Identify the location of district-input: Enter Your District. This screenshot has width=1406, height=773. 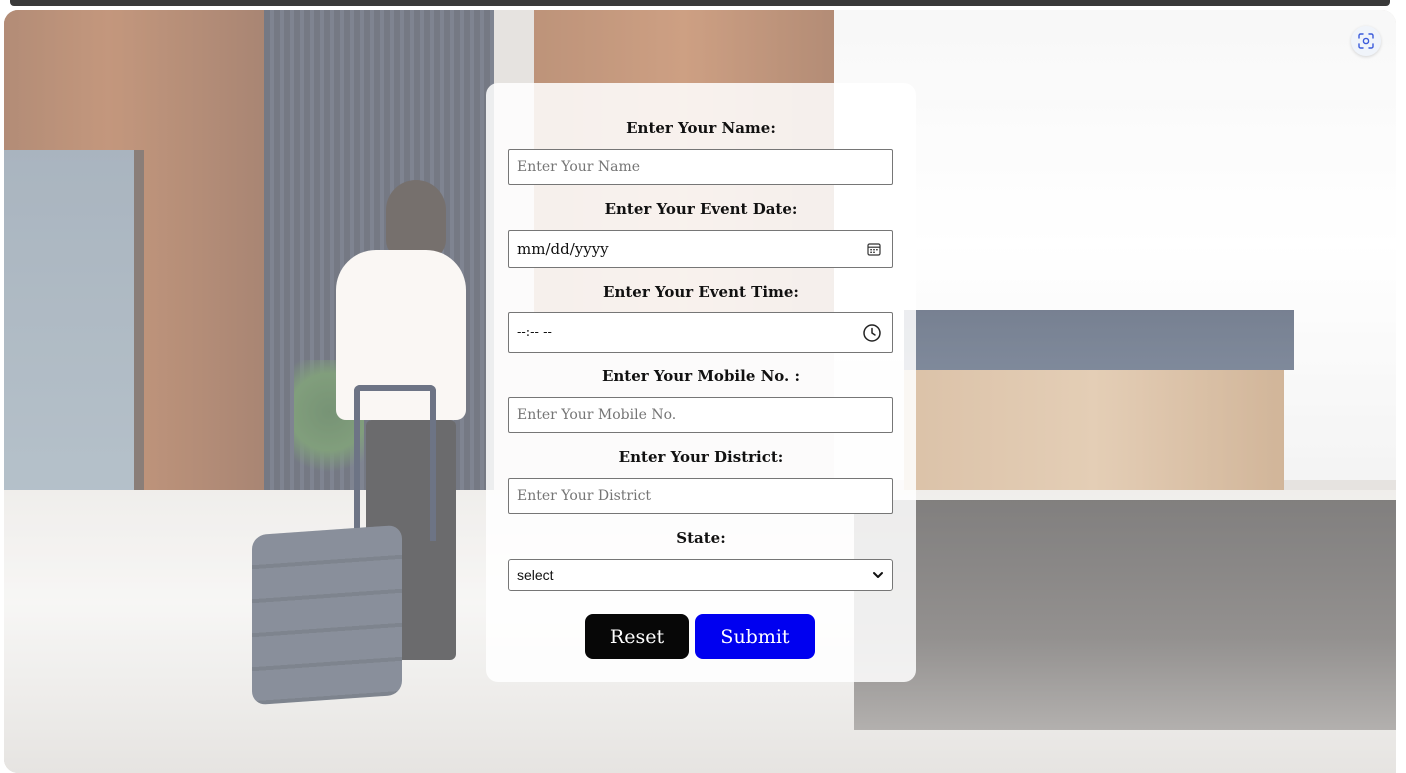
(700, 496).